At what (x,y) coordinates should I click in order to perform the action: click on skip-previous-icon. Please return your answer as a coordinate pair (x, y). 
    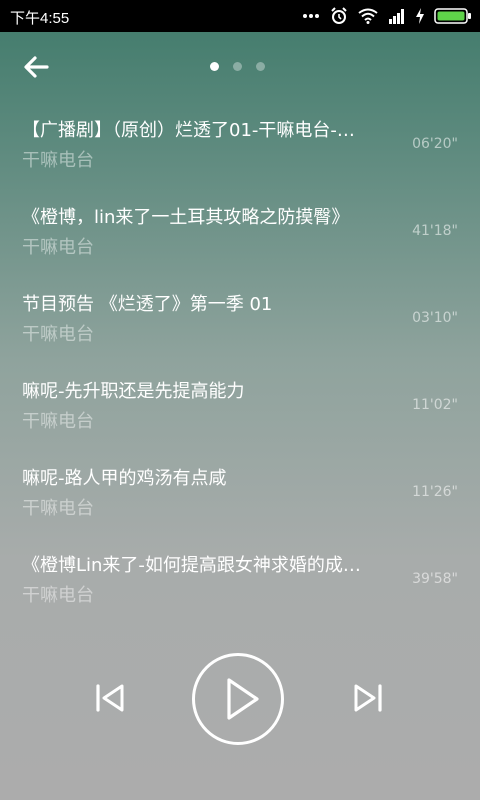
    Looking at the image, I should click on (110, 698).